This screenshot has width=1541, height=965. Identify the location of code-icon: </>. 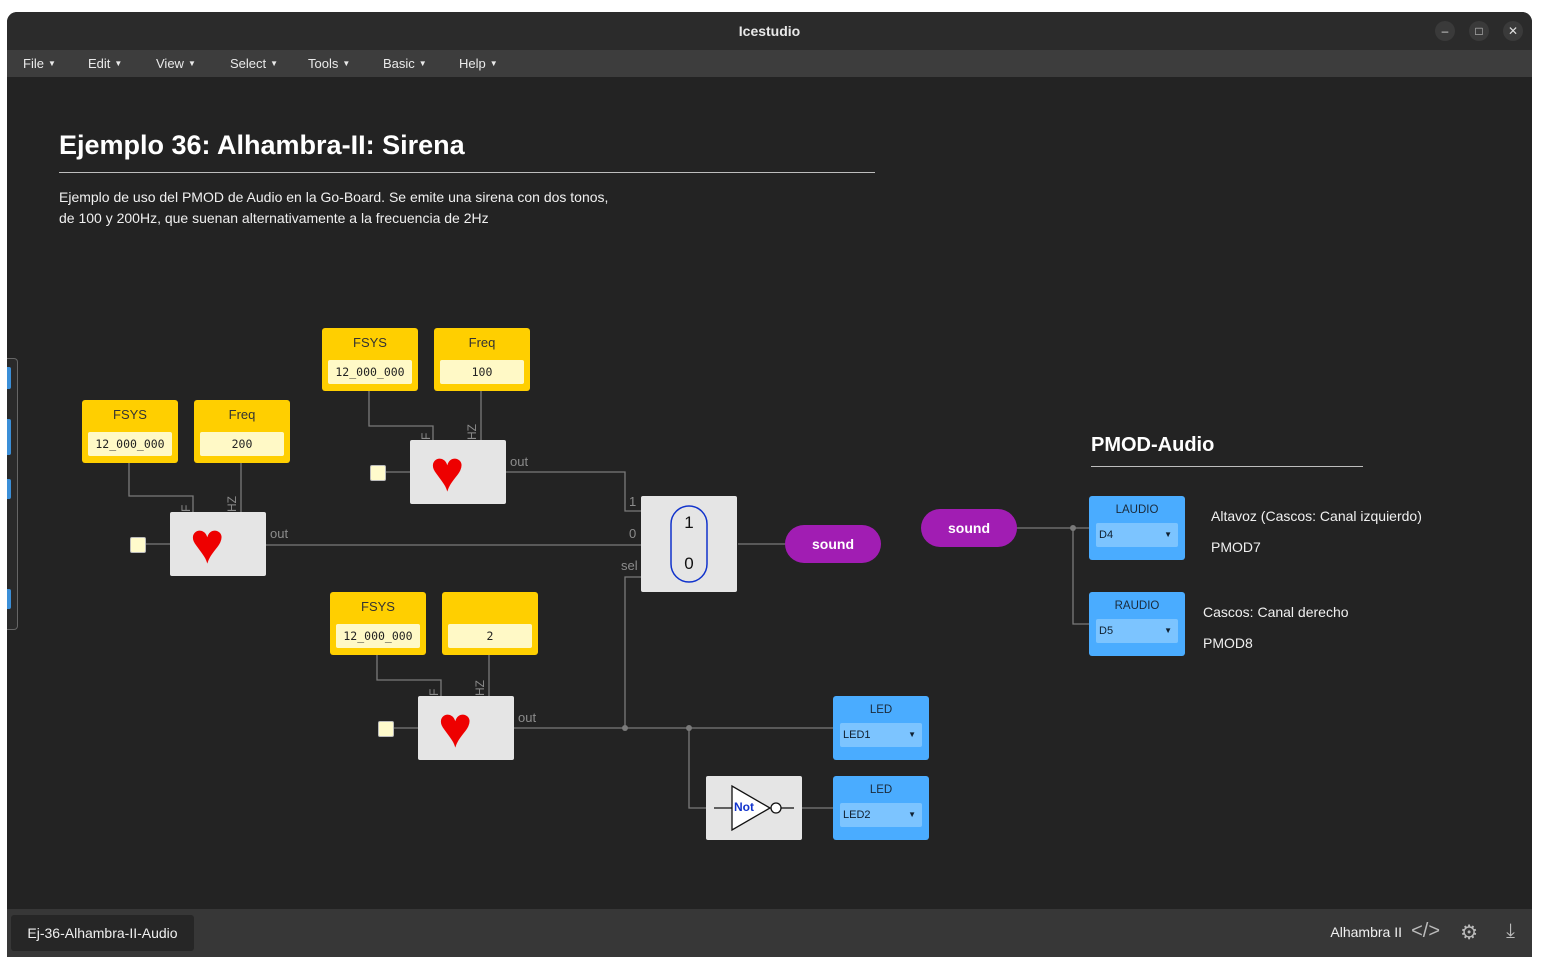
(1425, 931).